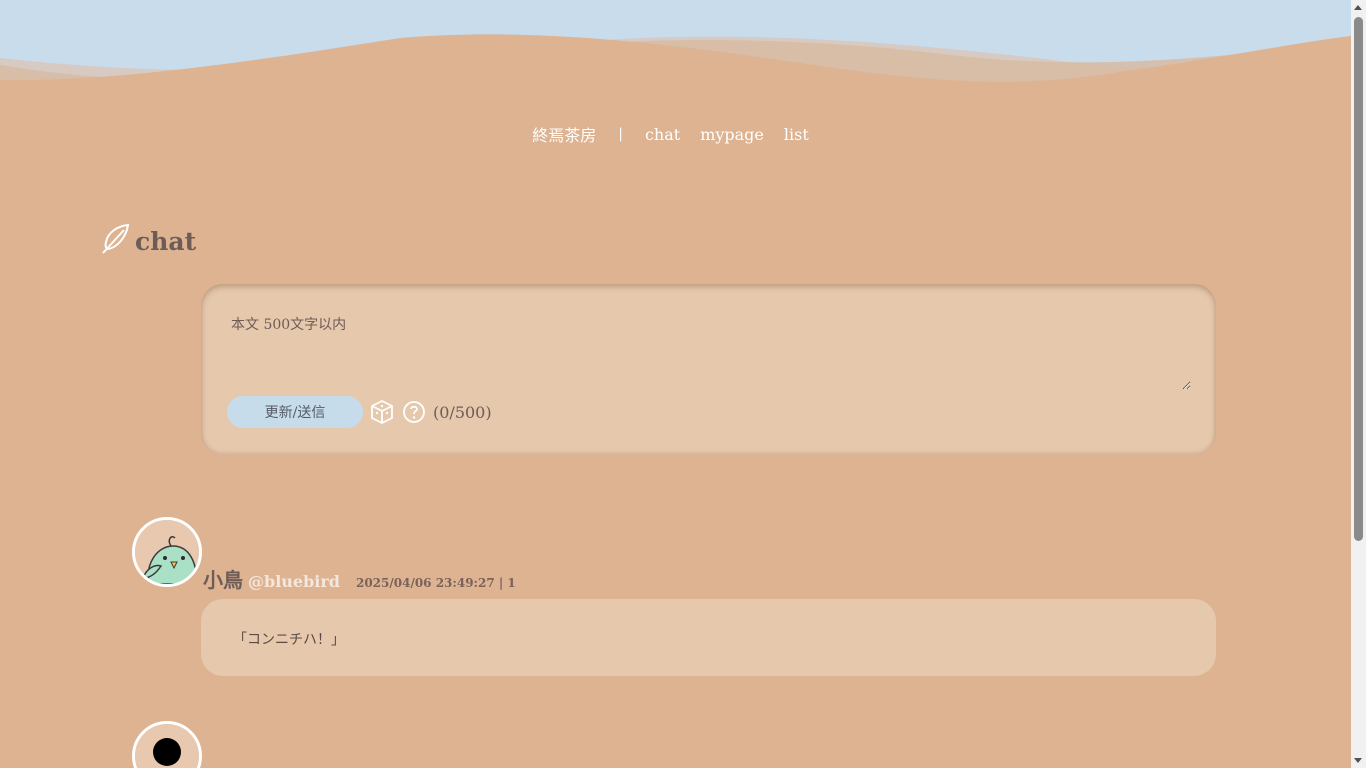  What do you see at coordinates (166, 241) in the screenshot?
I see `page-title: chat` at bounding box center [166, 241].